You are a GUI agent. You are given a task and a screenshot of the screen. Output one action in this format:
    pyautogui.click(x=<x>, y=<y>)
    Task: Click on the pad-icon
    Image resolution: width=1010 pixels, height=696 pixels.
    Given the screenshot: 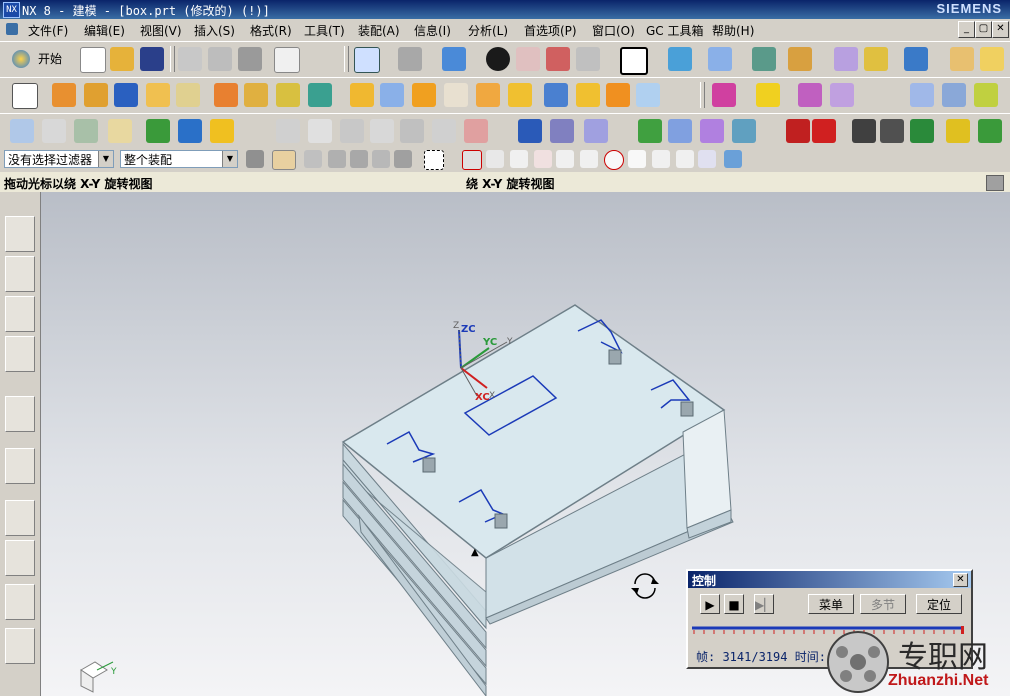 What is the action you would take?
    pyautogui.click(x=226, y=95)
    